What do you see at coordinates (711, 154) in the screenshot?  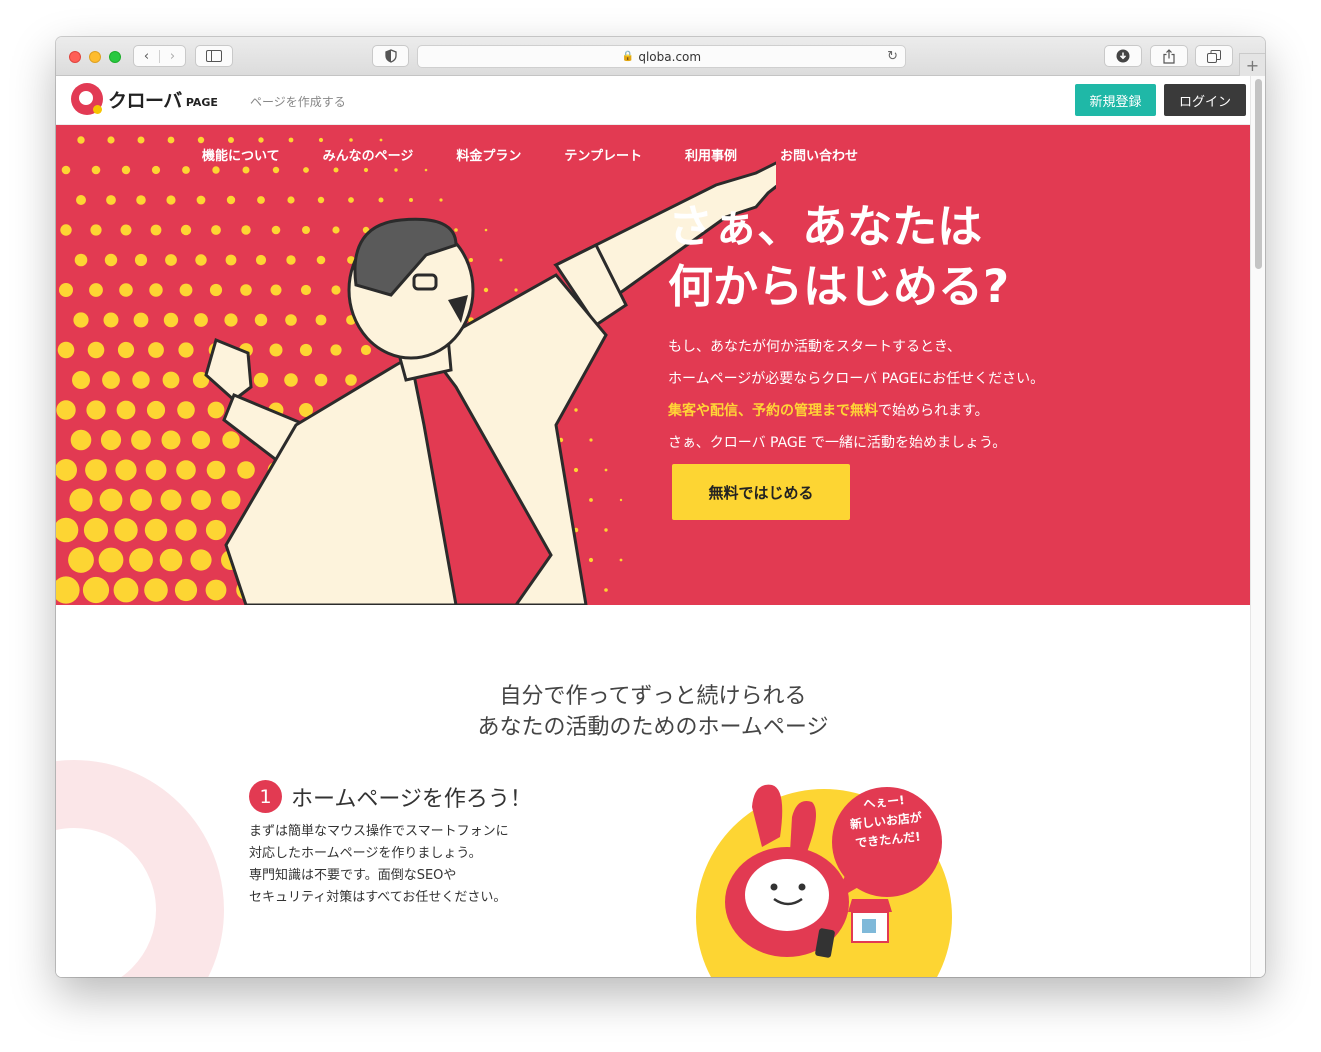 I see `nav-case-studies: 利用事例` at bounding box center [711, 154].